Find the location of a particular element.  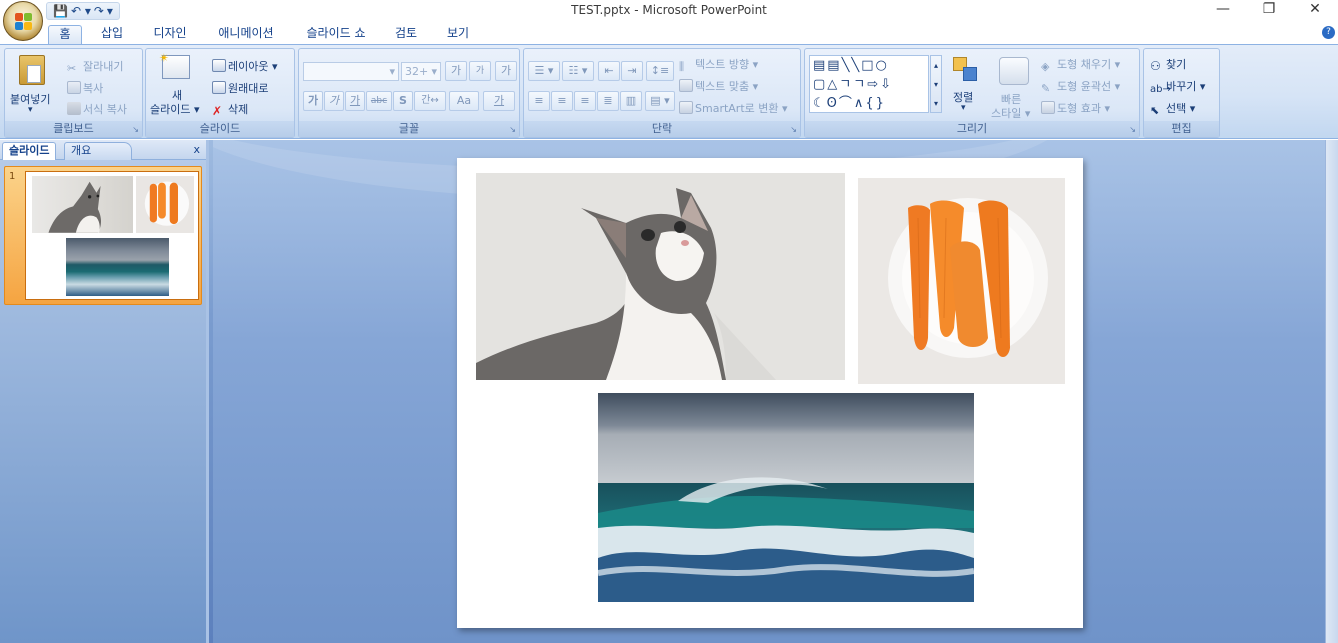

align-right-button: ≡ is located at coordinates (585, 101).